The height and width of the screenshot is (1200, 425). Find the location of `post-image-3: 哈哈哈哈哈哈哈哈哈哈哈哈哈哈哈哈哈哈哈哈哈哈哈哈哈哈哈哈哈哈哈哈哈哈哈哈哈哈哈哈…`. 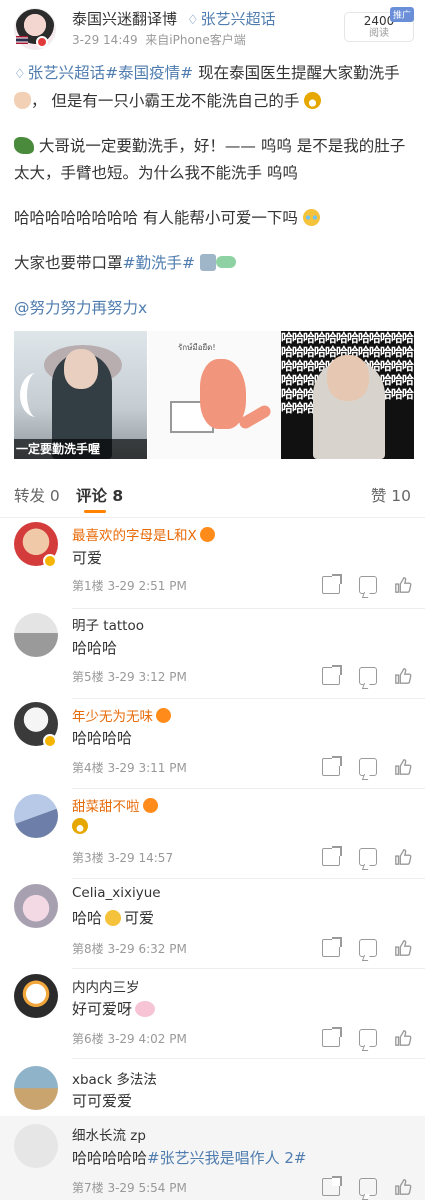

post-image-3: 哈哈哈哈哈哈哈哈哈哈哈哈哈哈哈哈哈哈哈哈哈哈哈哈哈哈哈哈哈哈哈哈哈哈哈哈哈哈哈哈… is located at coordinates (347, 395).